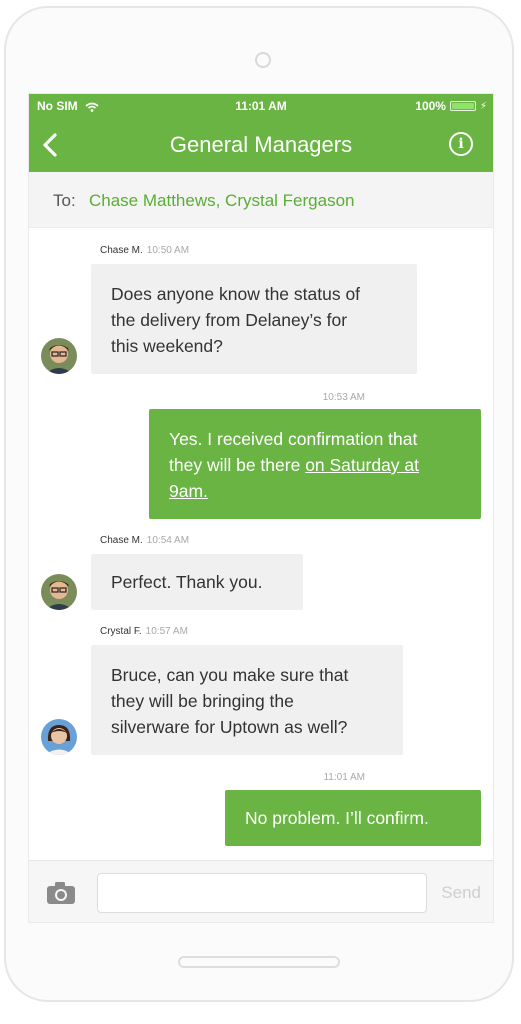  I want to click on recipients-names: Chase Matthews, Crystal Fergason, so click(222, 201).